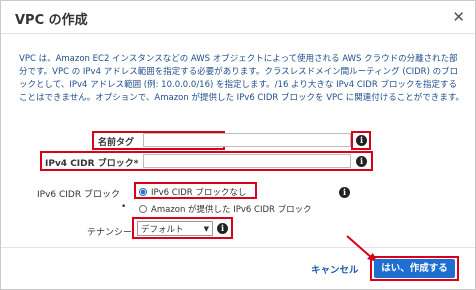 The width and height of the screenshot is (476, 290). What do you see at coordinates (206, 228) in the screenshot?
I see `chevron-down-icon: ▼` at bounding box center [206, 228].